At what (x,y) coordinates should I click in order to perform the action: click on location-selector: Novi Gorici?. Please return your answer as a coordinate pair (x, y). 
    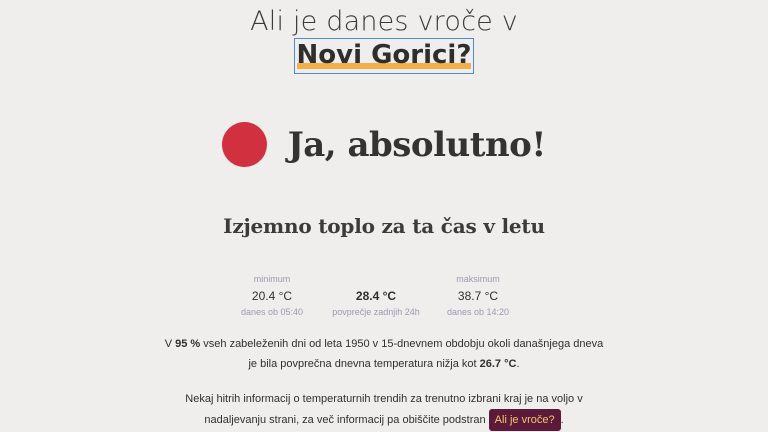
    Looking at the image, I should click on (384, 56).